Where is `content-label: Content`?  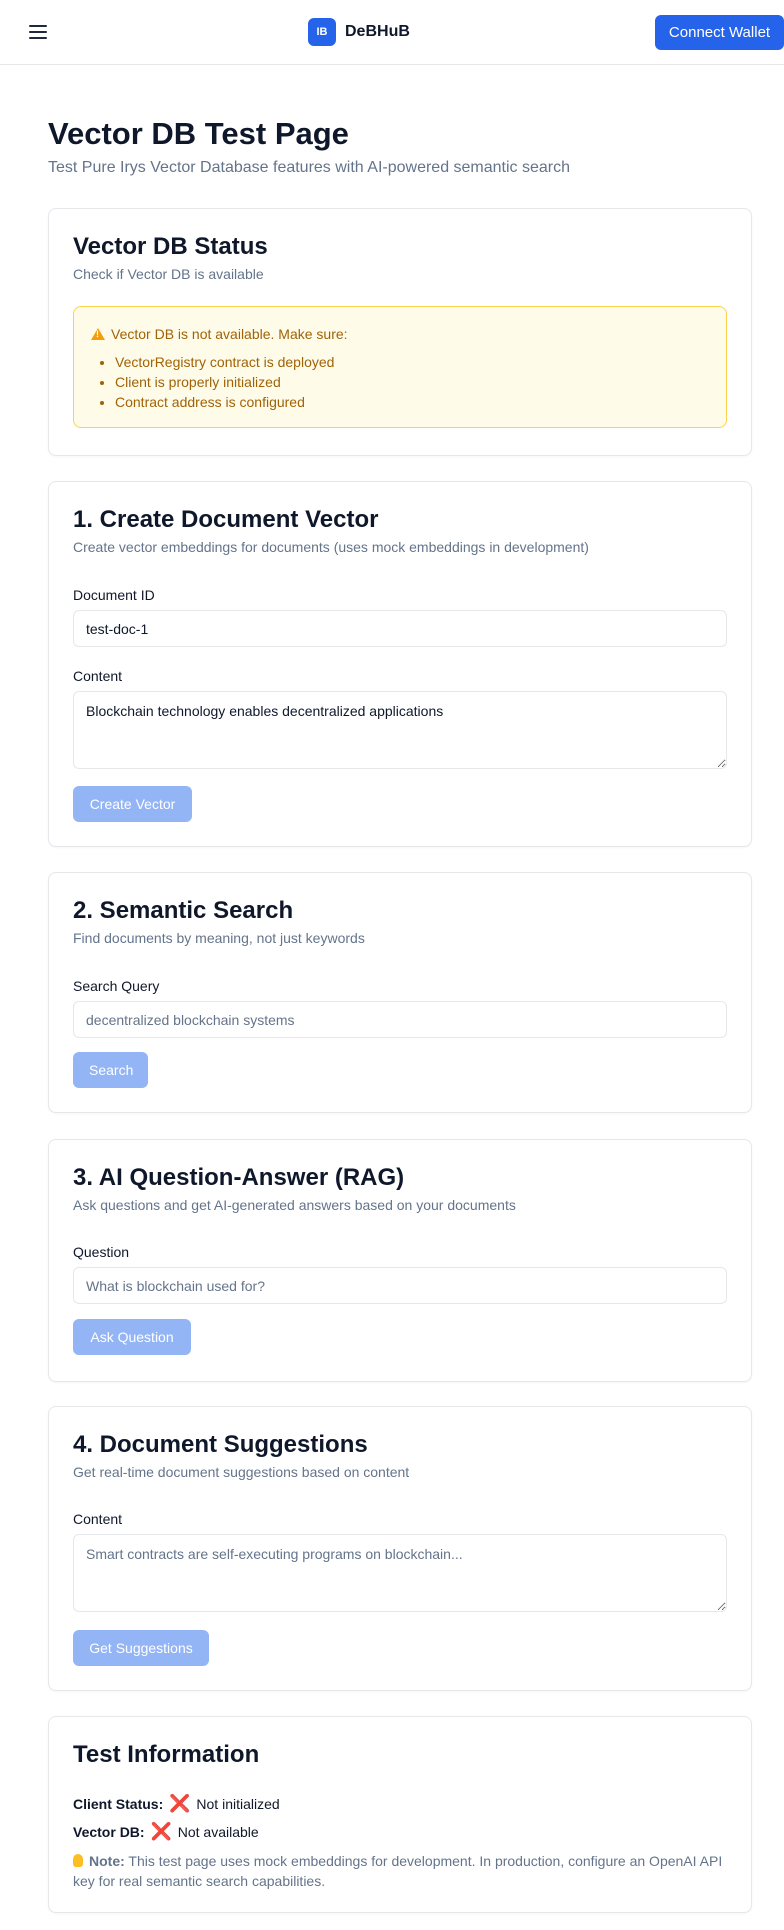
content-label: Content is located at coordinates (98, 676).